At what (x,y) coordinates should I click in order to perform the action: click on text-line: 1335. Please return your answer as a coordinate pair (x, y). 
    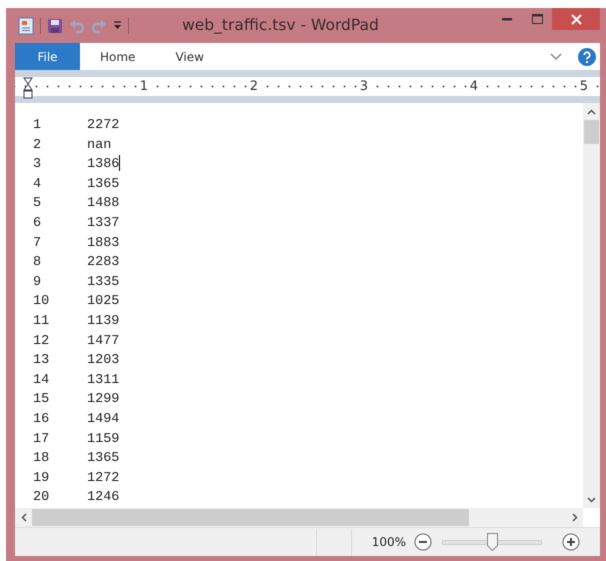
    Looking at the image, I should click on (103, 283).